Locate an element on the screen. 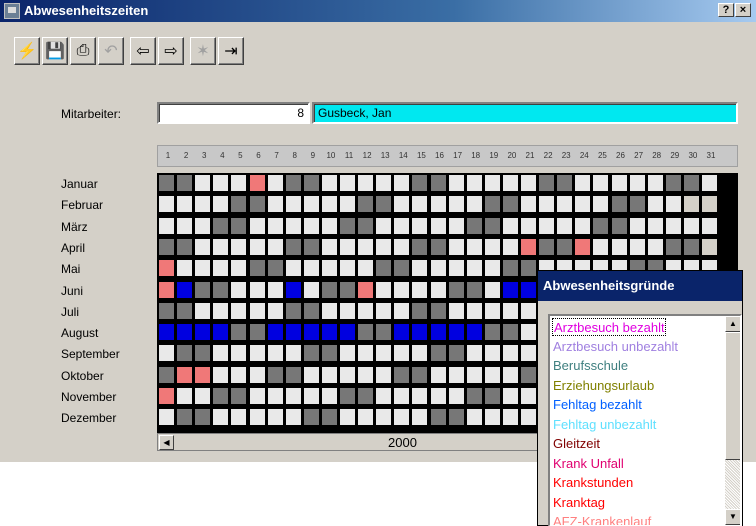 This screenshot has width=756, height=526. print-button: ⎙ is located at coordinates (83, 51).